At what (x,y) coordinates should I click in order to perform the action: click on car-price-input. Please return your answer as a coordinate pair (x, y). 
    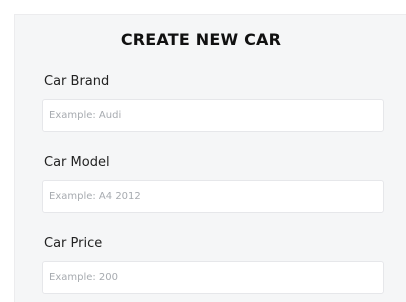
    Looking at the image, I should click on (213, 277).